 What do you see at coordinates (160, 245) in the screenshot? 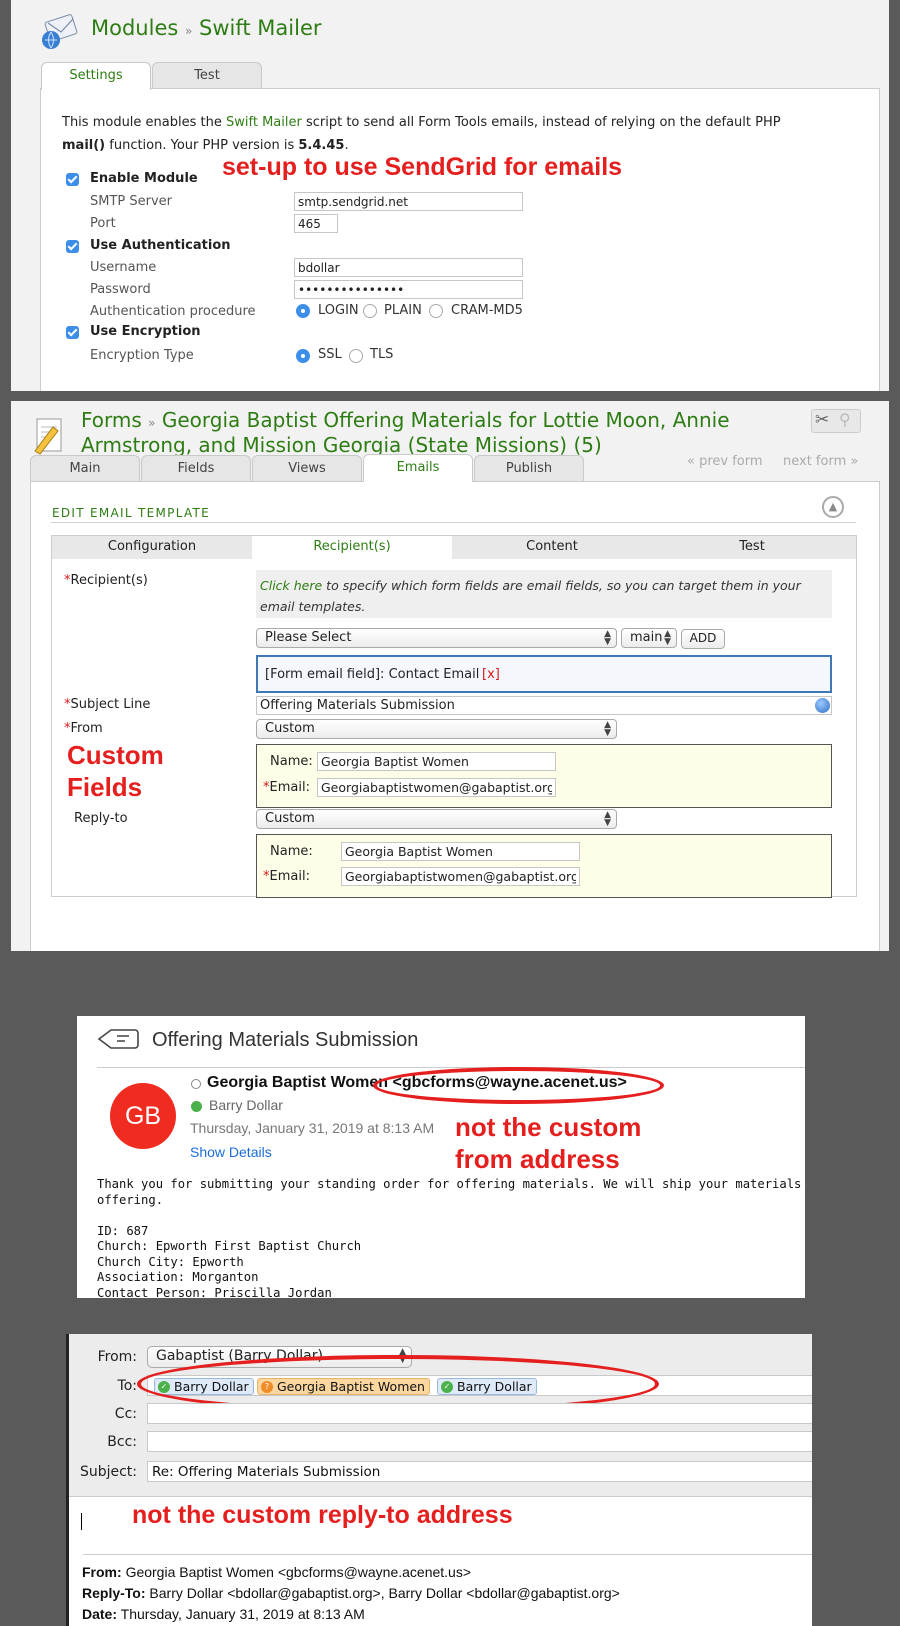
I see `use-authentication-label: Use Authentication` at bounding box center [160, 245].